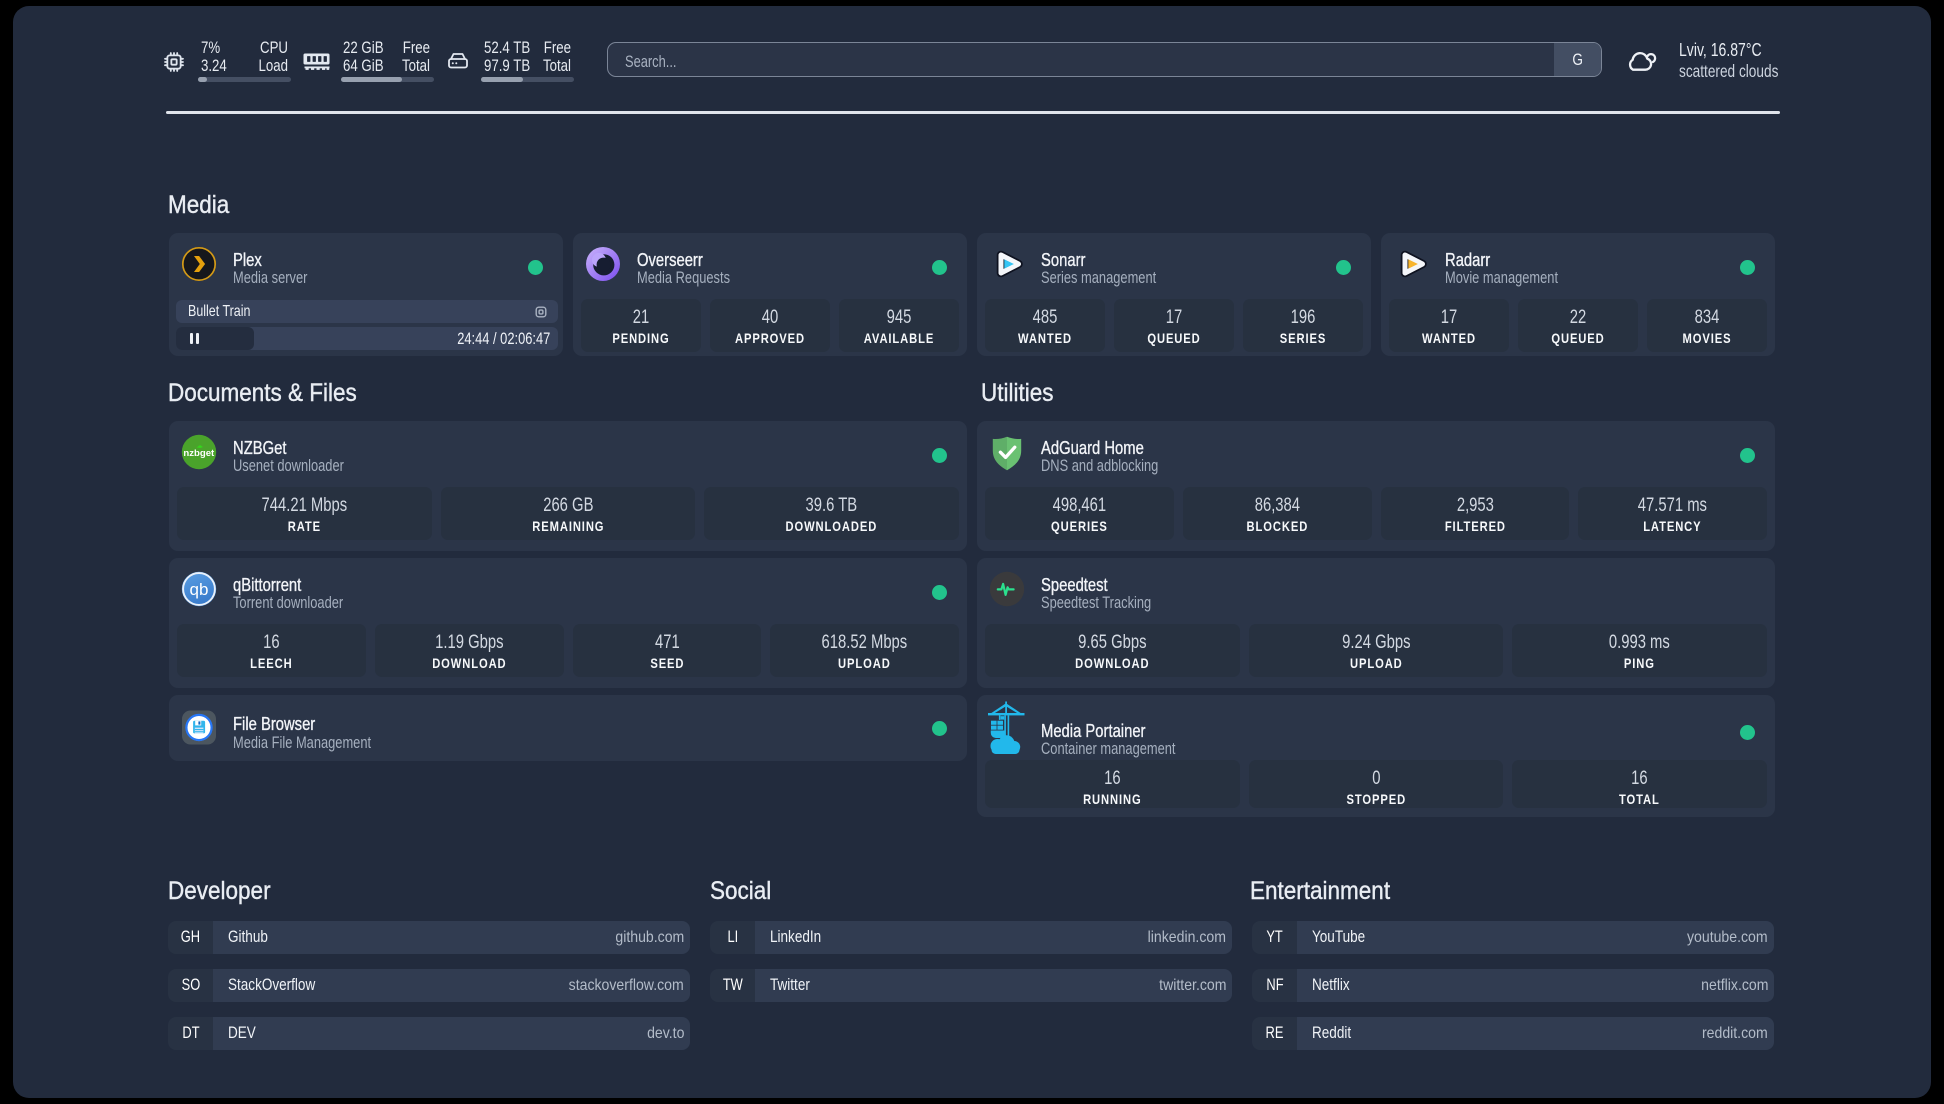 This screenshot has height=1104, width=1944. Describe the element at coordinates (199, 589) in the screenshot. I see `svg-text: qb` at that location.